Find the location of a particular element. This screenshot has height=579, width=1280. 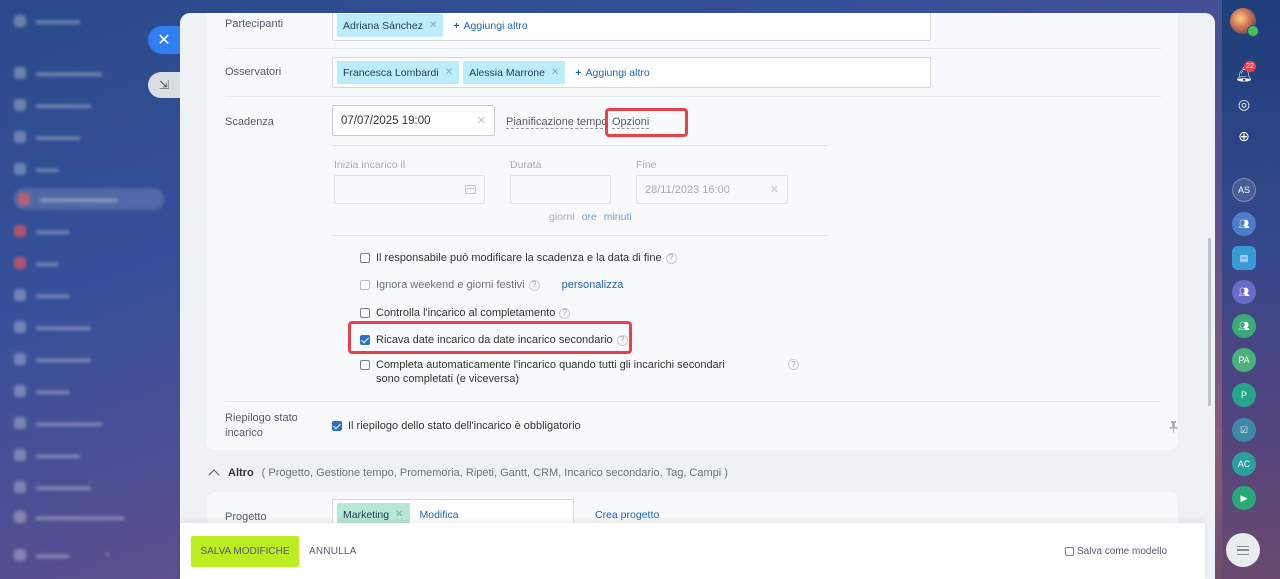

observers-label: Osservatori is located at coordinates (253, 72).